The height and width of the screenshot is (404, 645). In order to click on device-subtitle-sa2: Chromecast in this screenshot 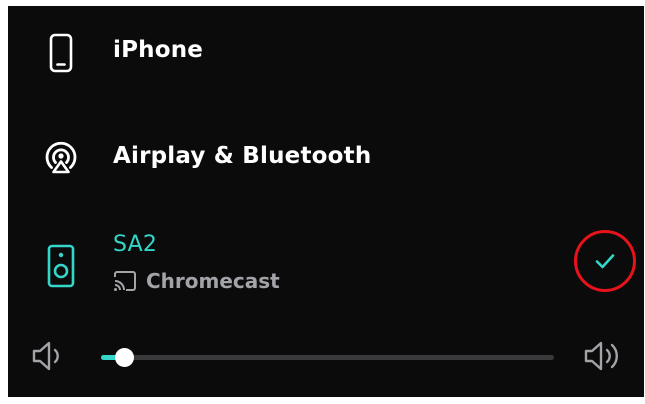, I will do `click(196, 281)`.